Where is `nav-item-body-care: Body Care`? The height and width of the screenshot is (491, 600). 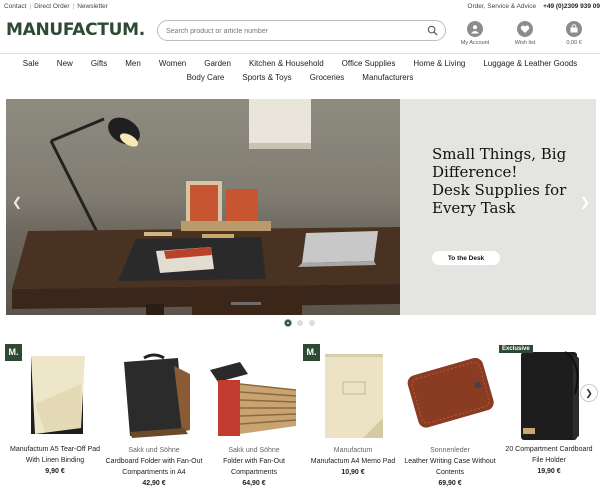 nav-item-body-care: Body Care is located at coordinates (206, 77).